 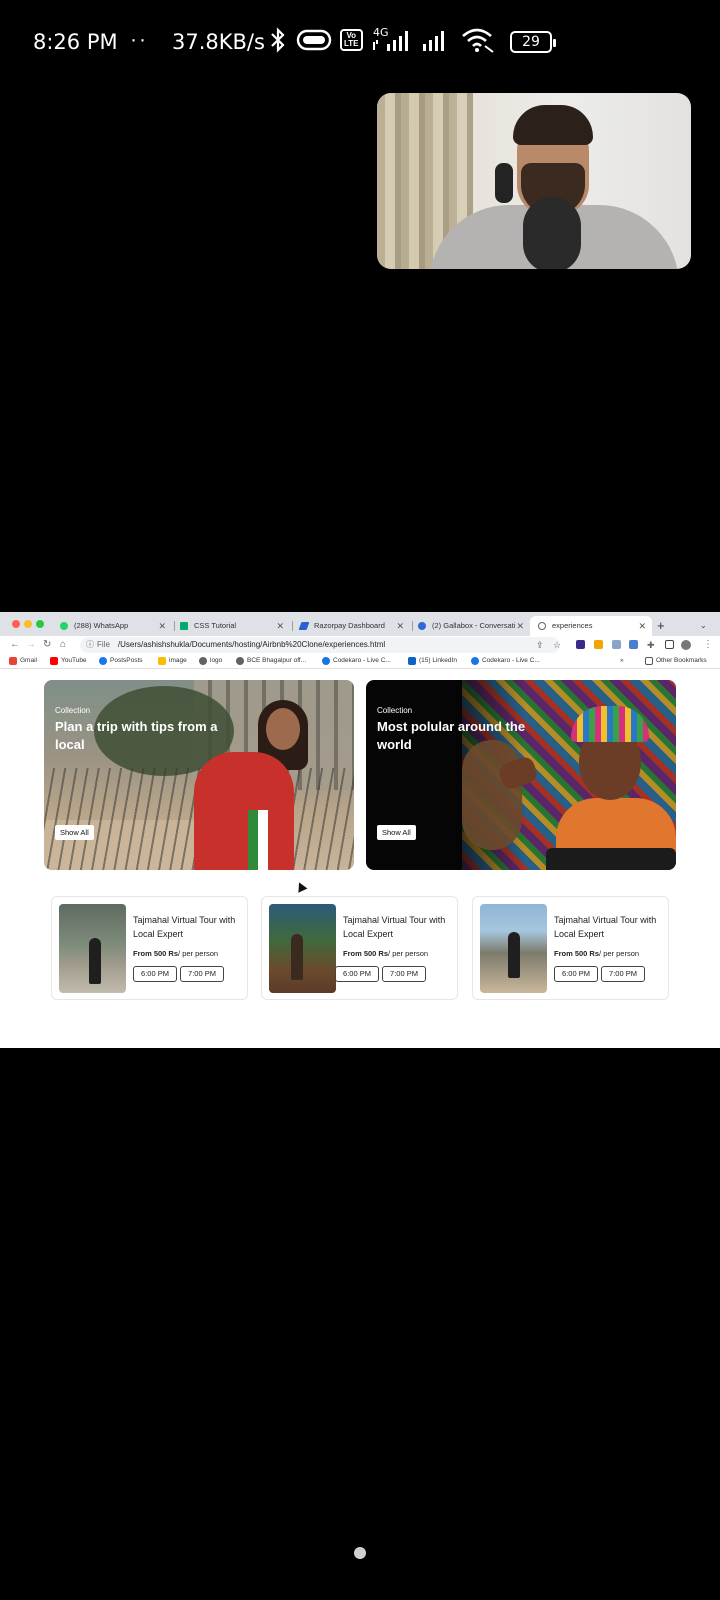 What do you see at coordinates (304, 626) in the screenshot?
I see `razorpay-icon` at bounding box center [304, 626].